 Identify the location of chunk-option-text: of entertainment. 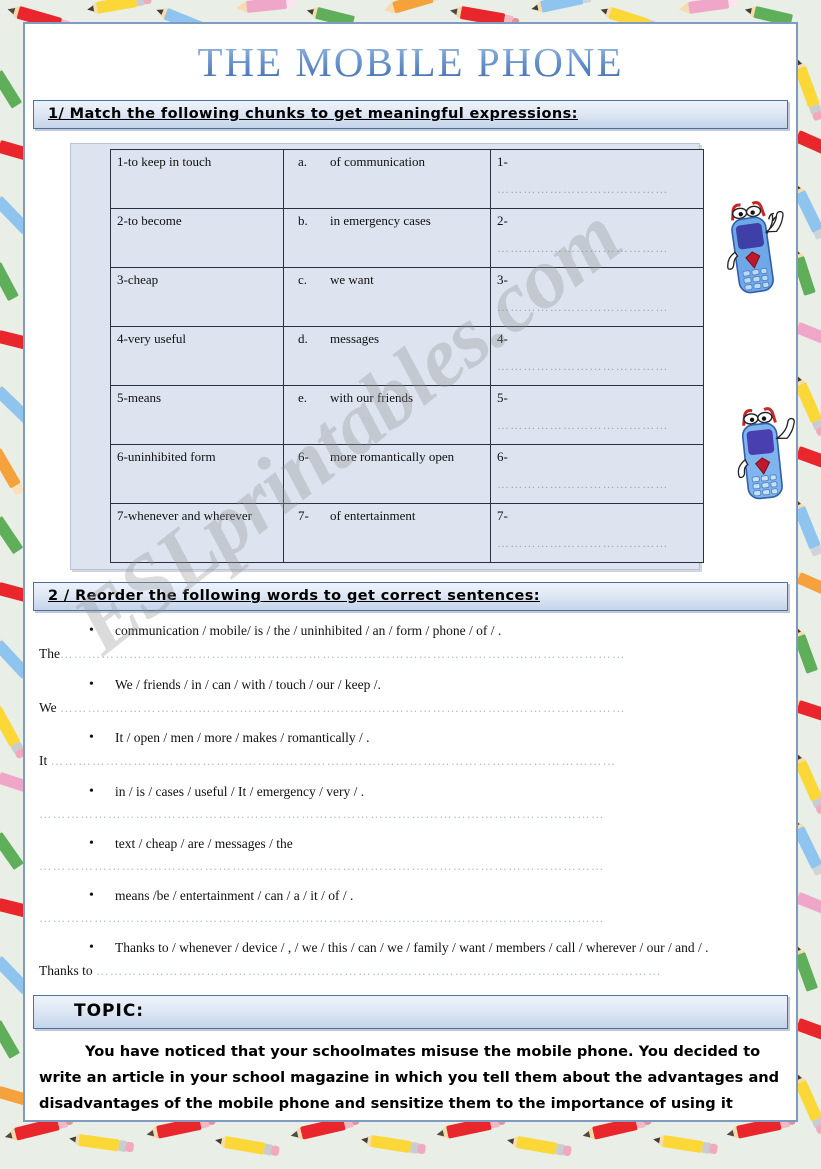
(373, 515).